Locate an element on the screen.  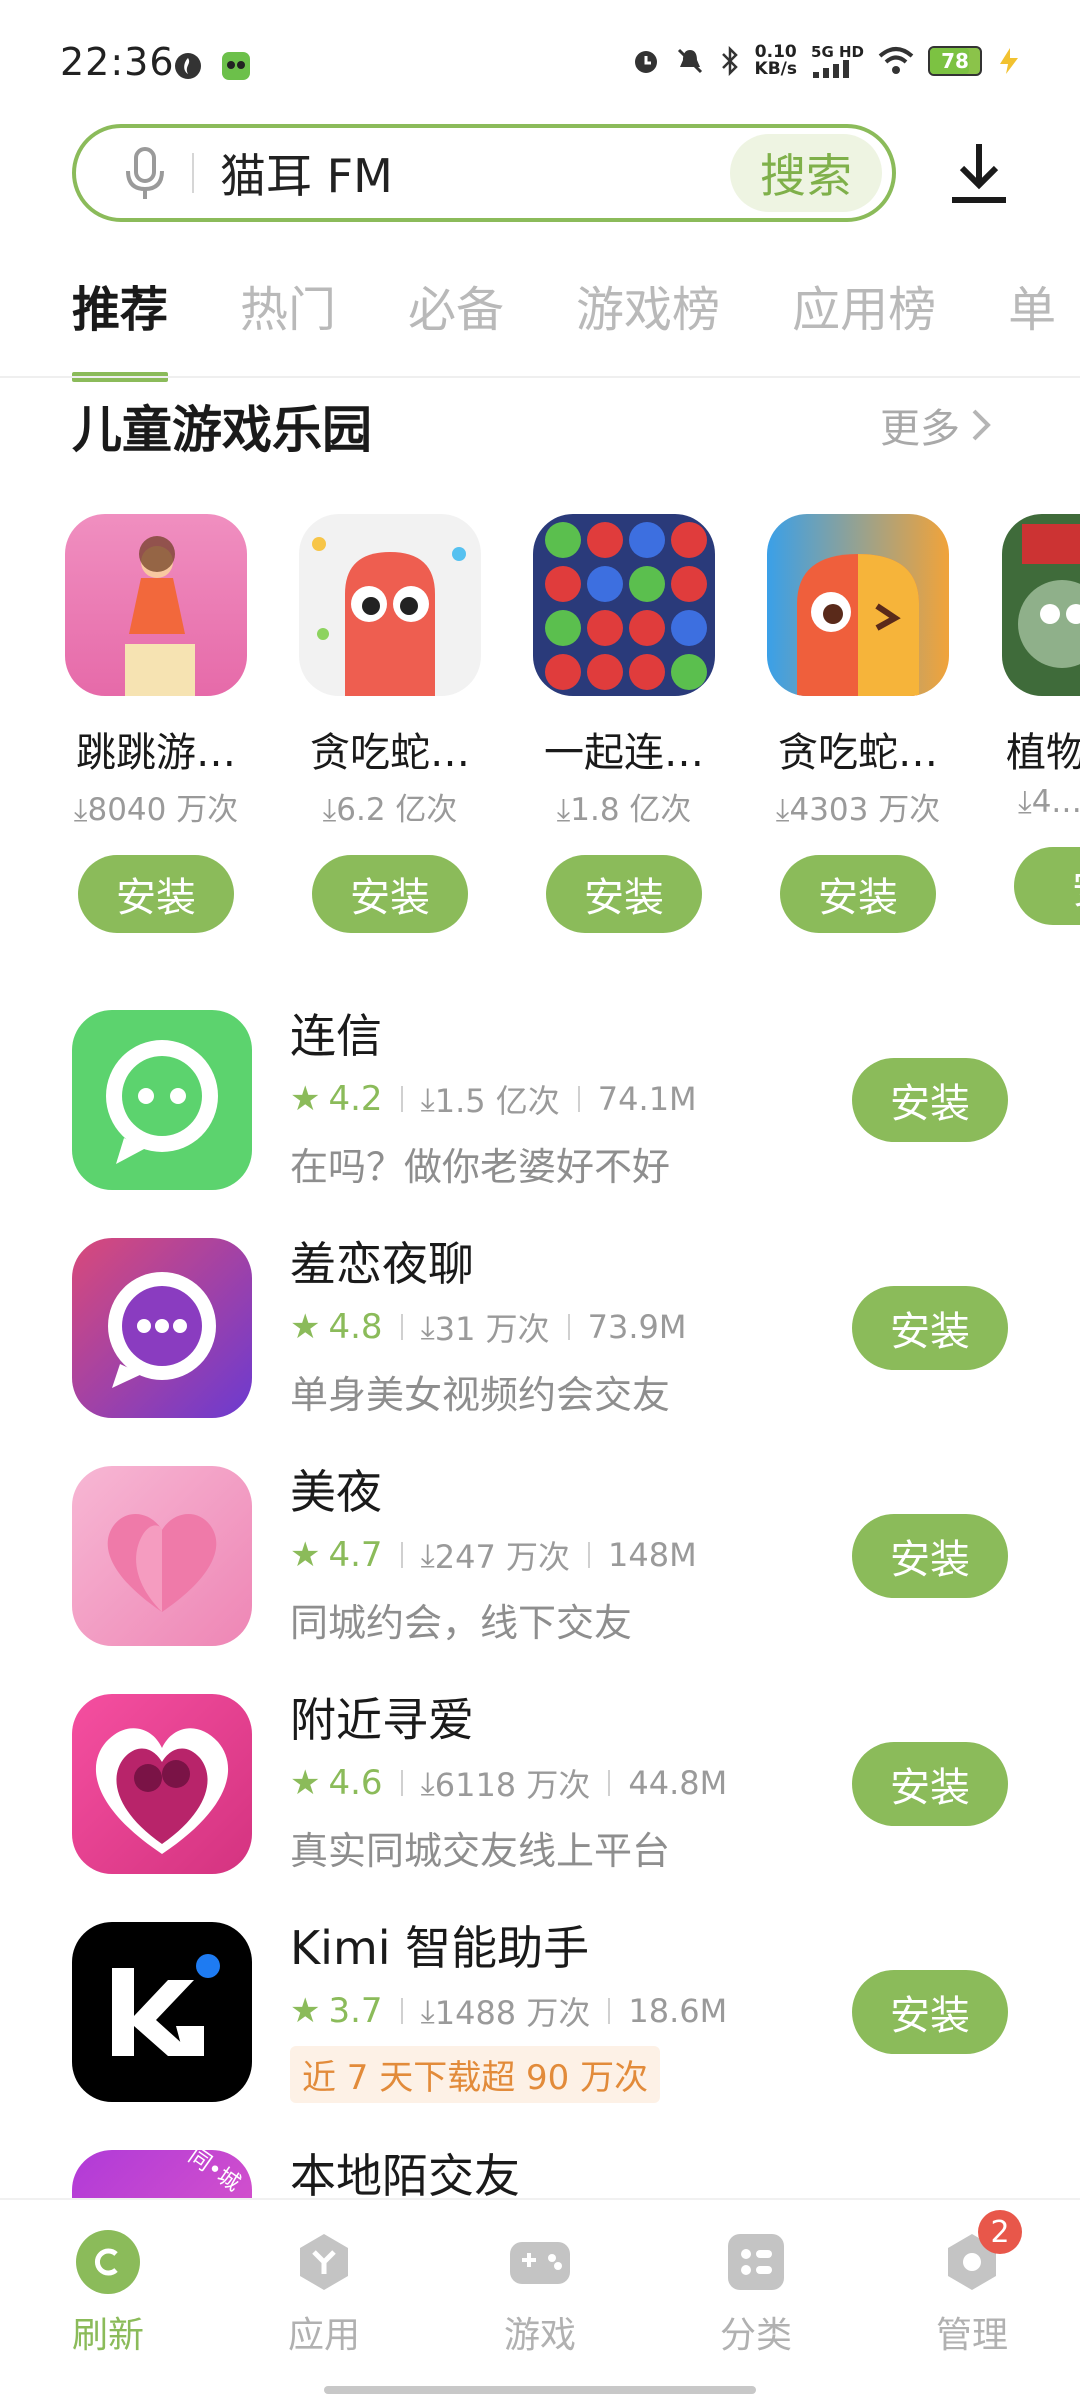
apps-icon is located at coordinates (324, 2262).